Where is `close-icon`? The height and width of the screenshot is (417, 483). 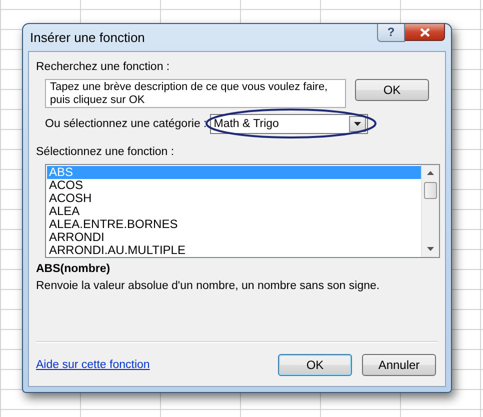 close-icon is located at coordinates (425, 32).